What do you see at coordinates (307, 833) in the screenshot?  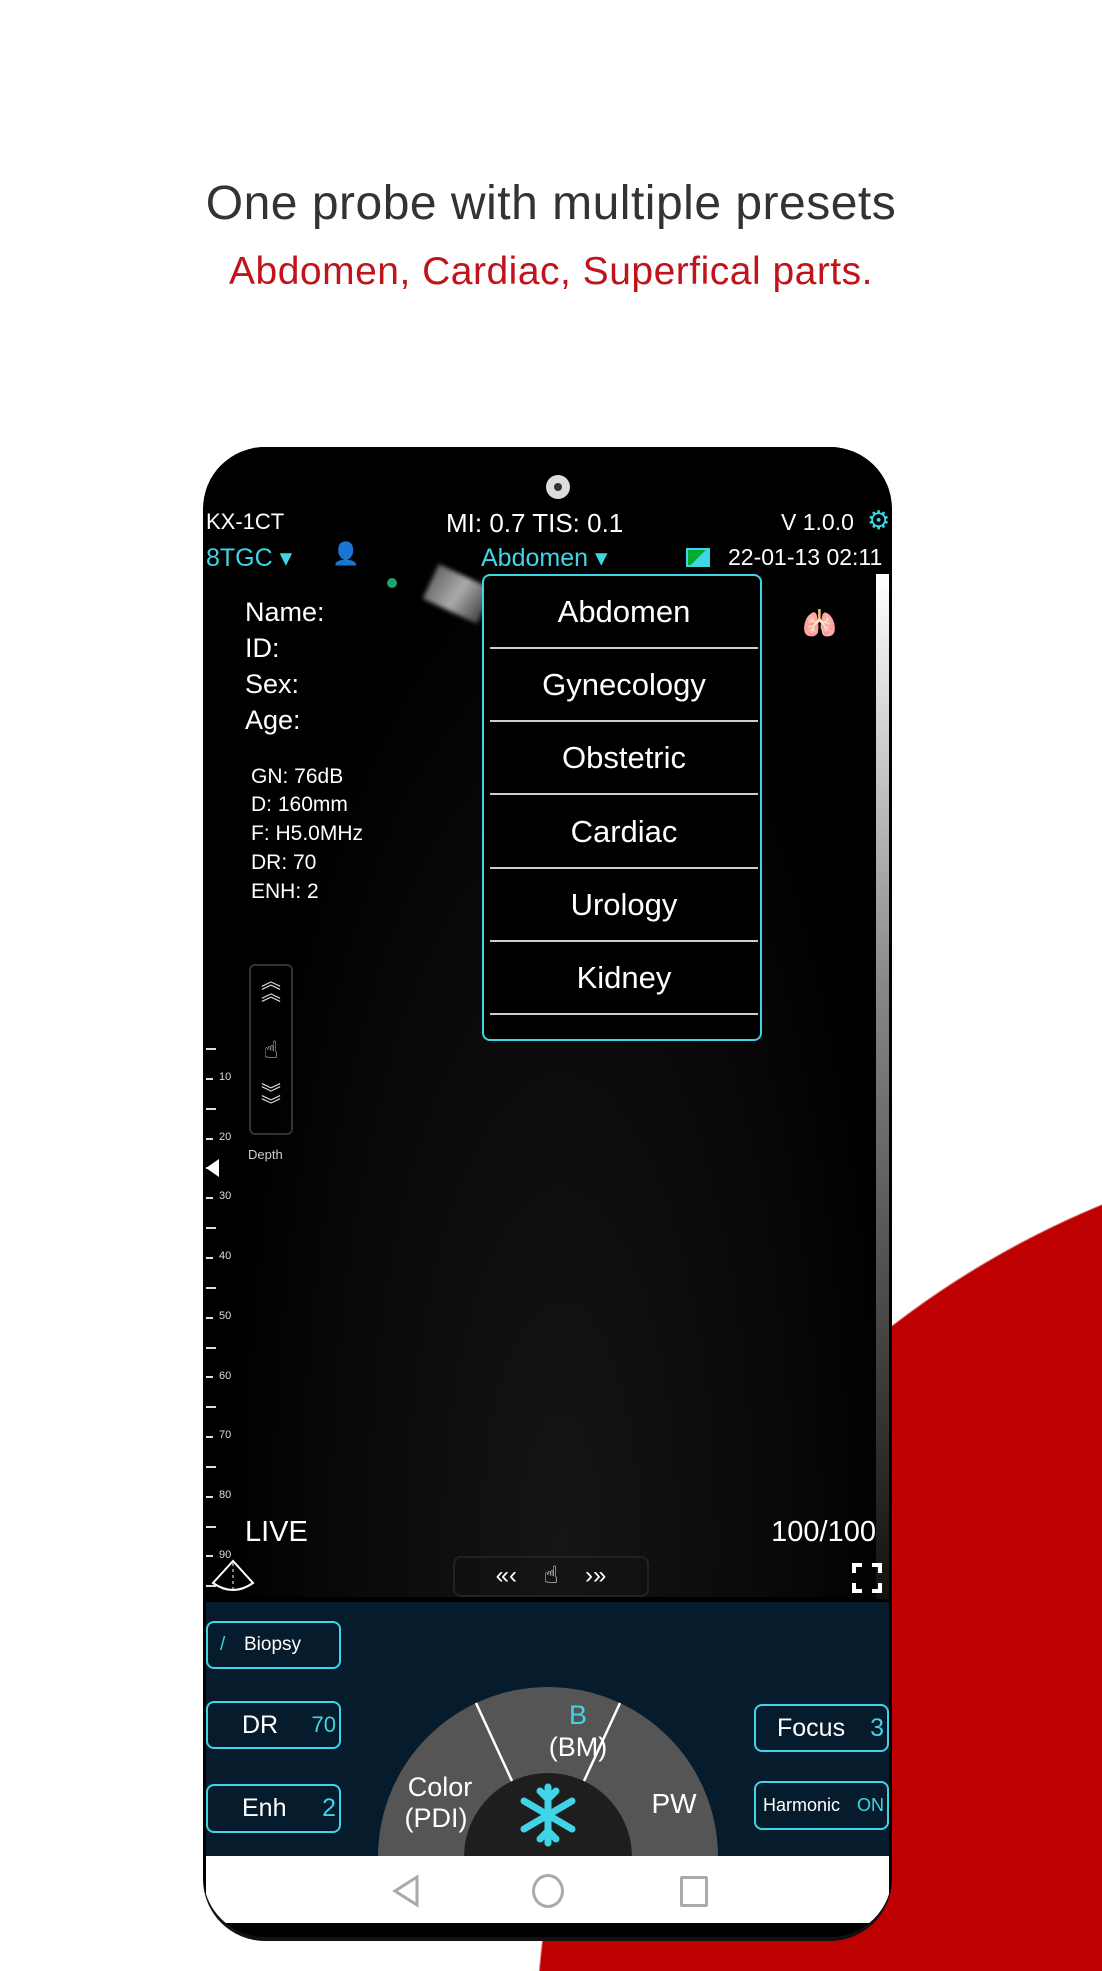 I see `frequency-readout: F: H5.0MHz` at bounding box center [307, 833].